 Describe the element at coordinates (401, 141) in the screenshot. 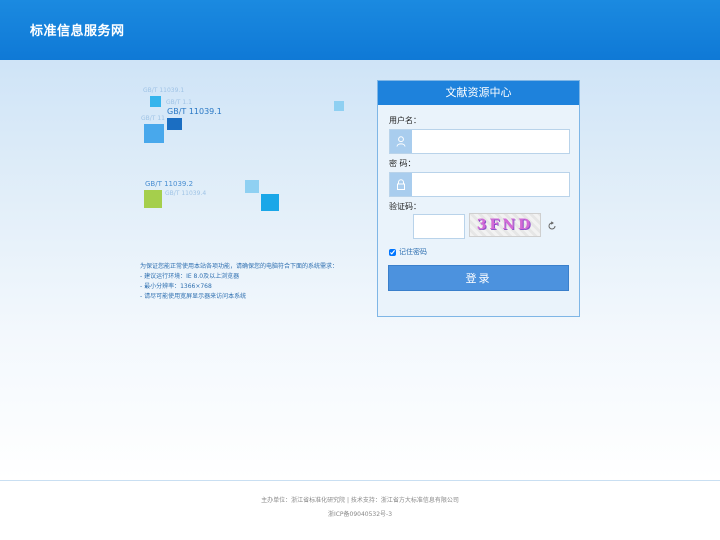

I see `user-icon` at that location.